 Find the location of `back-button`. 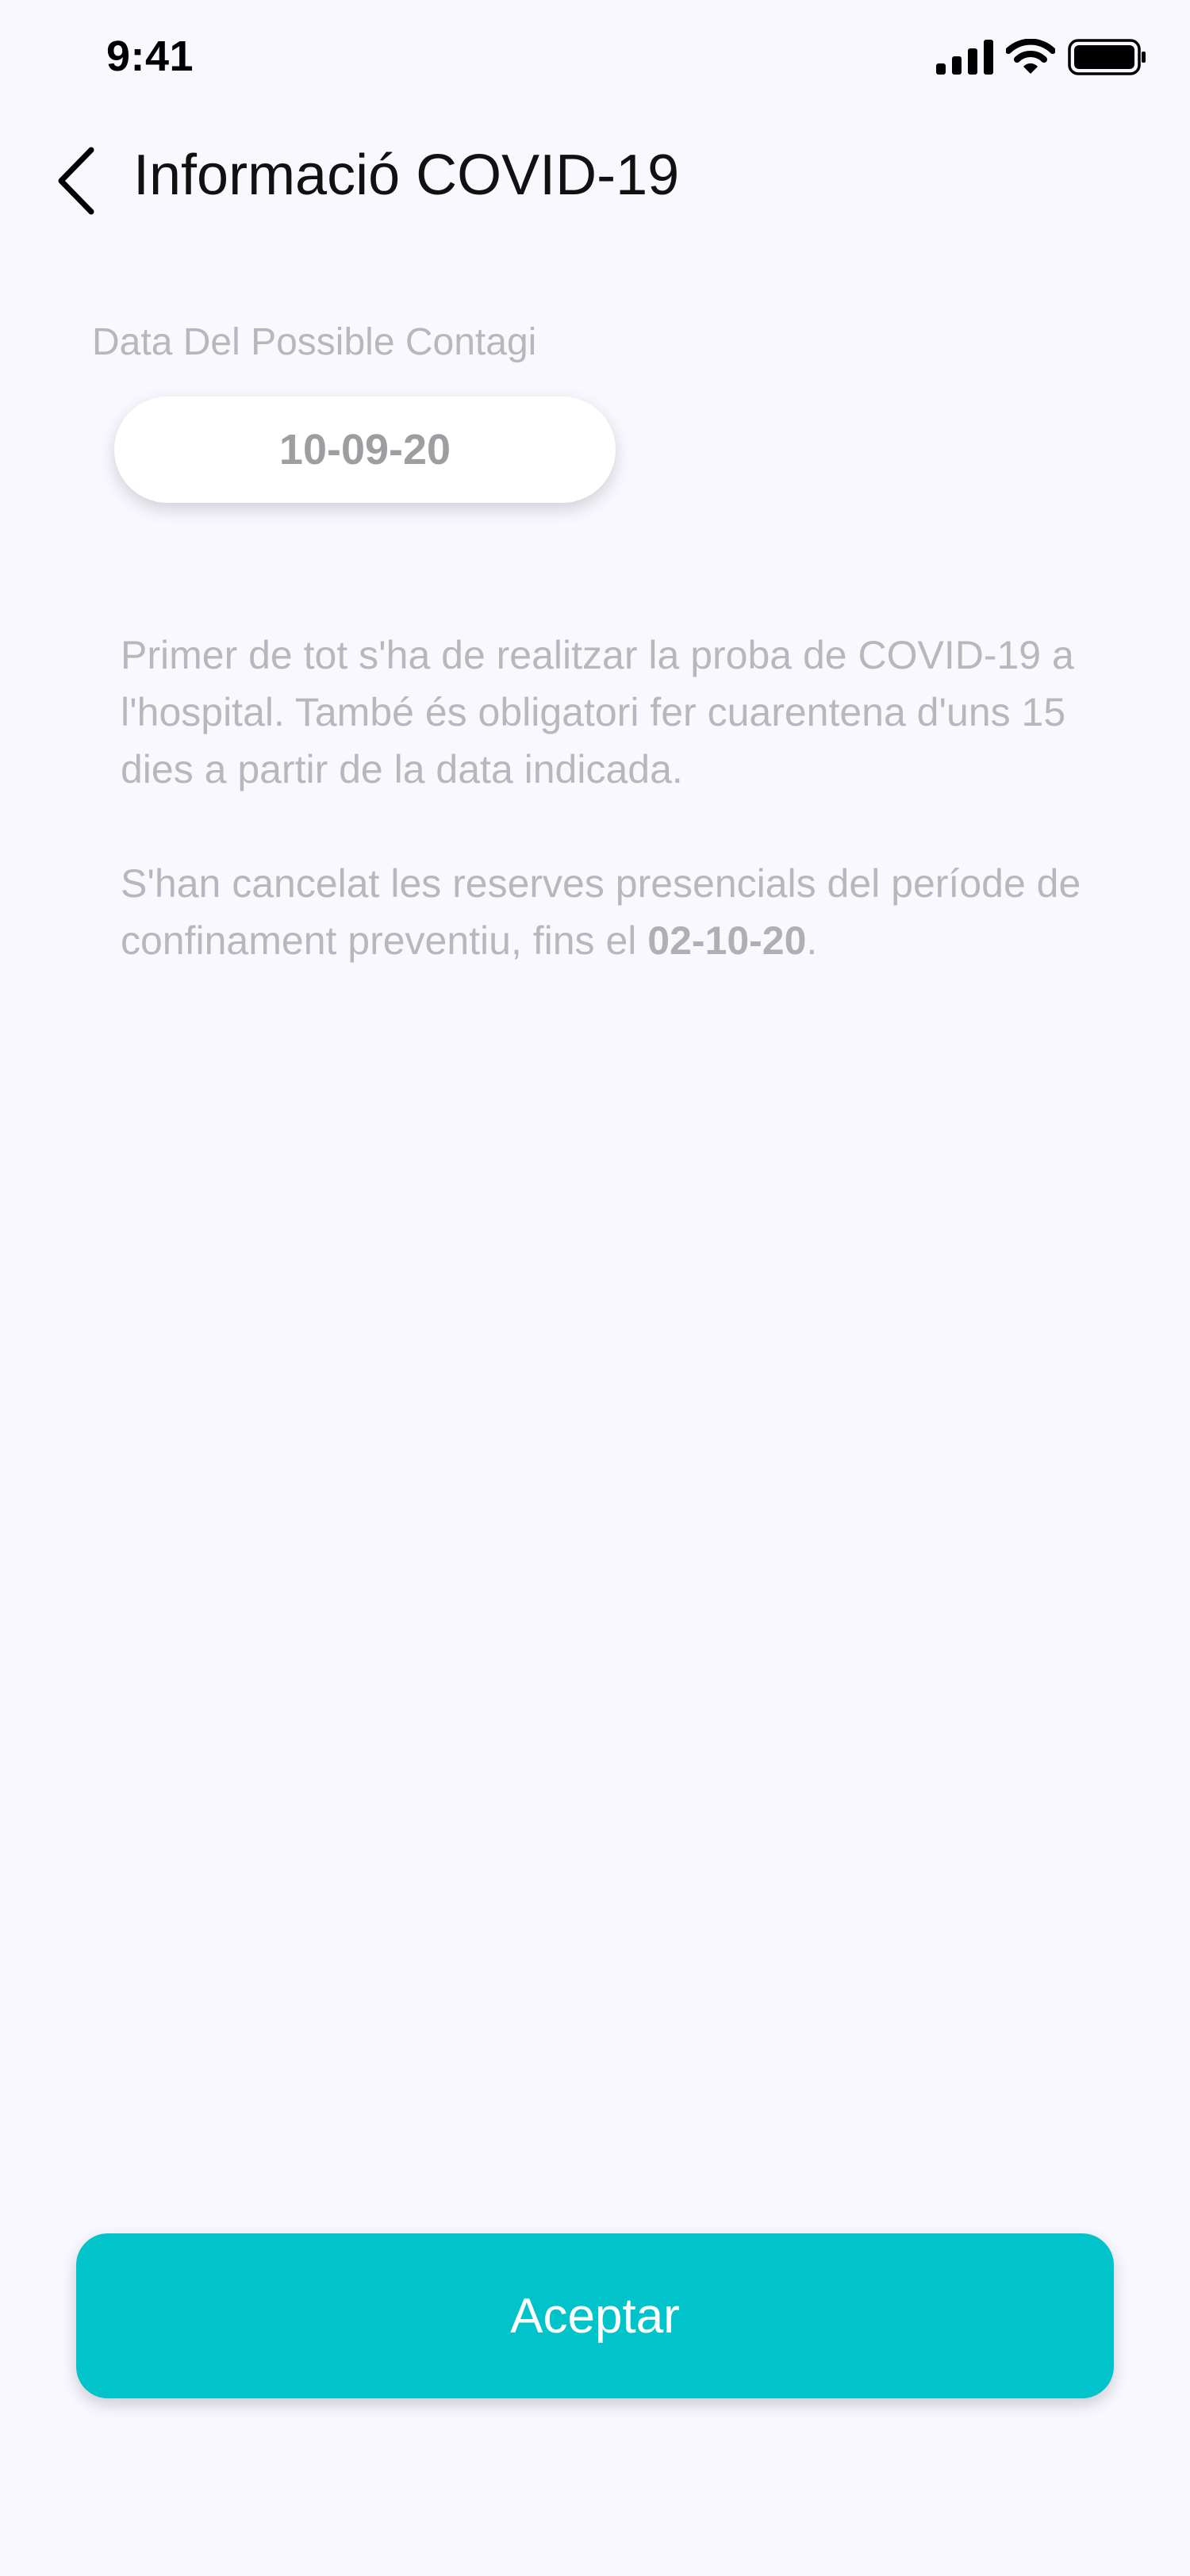

back-button is located at coordinates (76, 180).